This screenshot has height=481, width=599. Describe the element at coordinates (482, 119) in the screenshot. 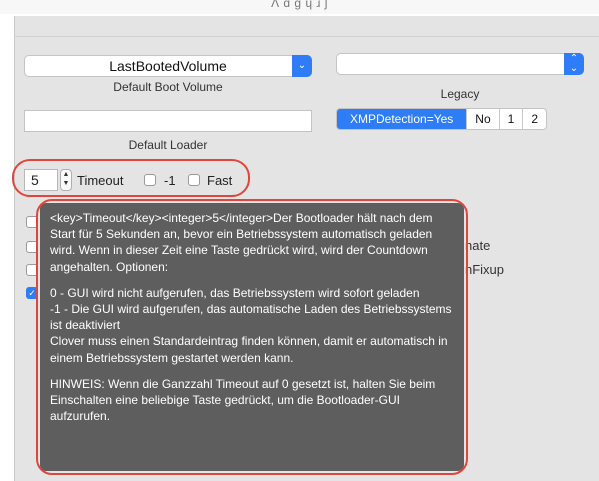

I see `segment-no: No` at that location.